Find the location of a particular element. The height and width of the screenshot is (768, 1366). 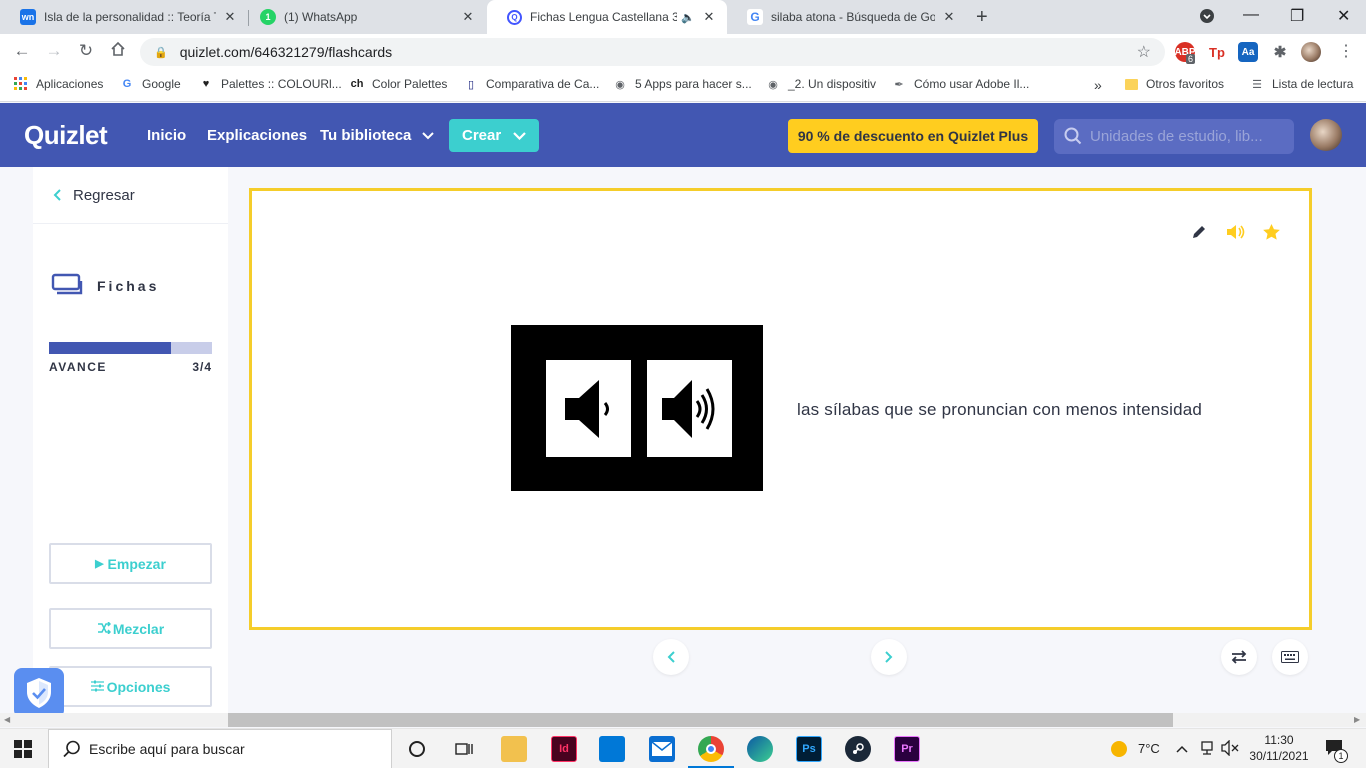

flashcard-image is located at coordinates (637, 408).